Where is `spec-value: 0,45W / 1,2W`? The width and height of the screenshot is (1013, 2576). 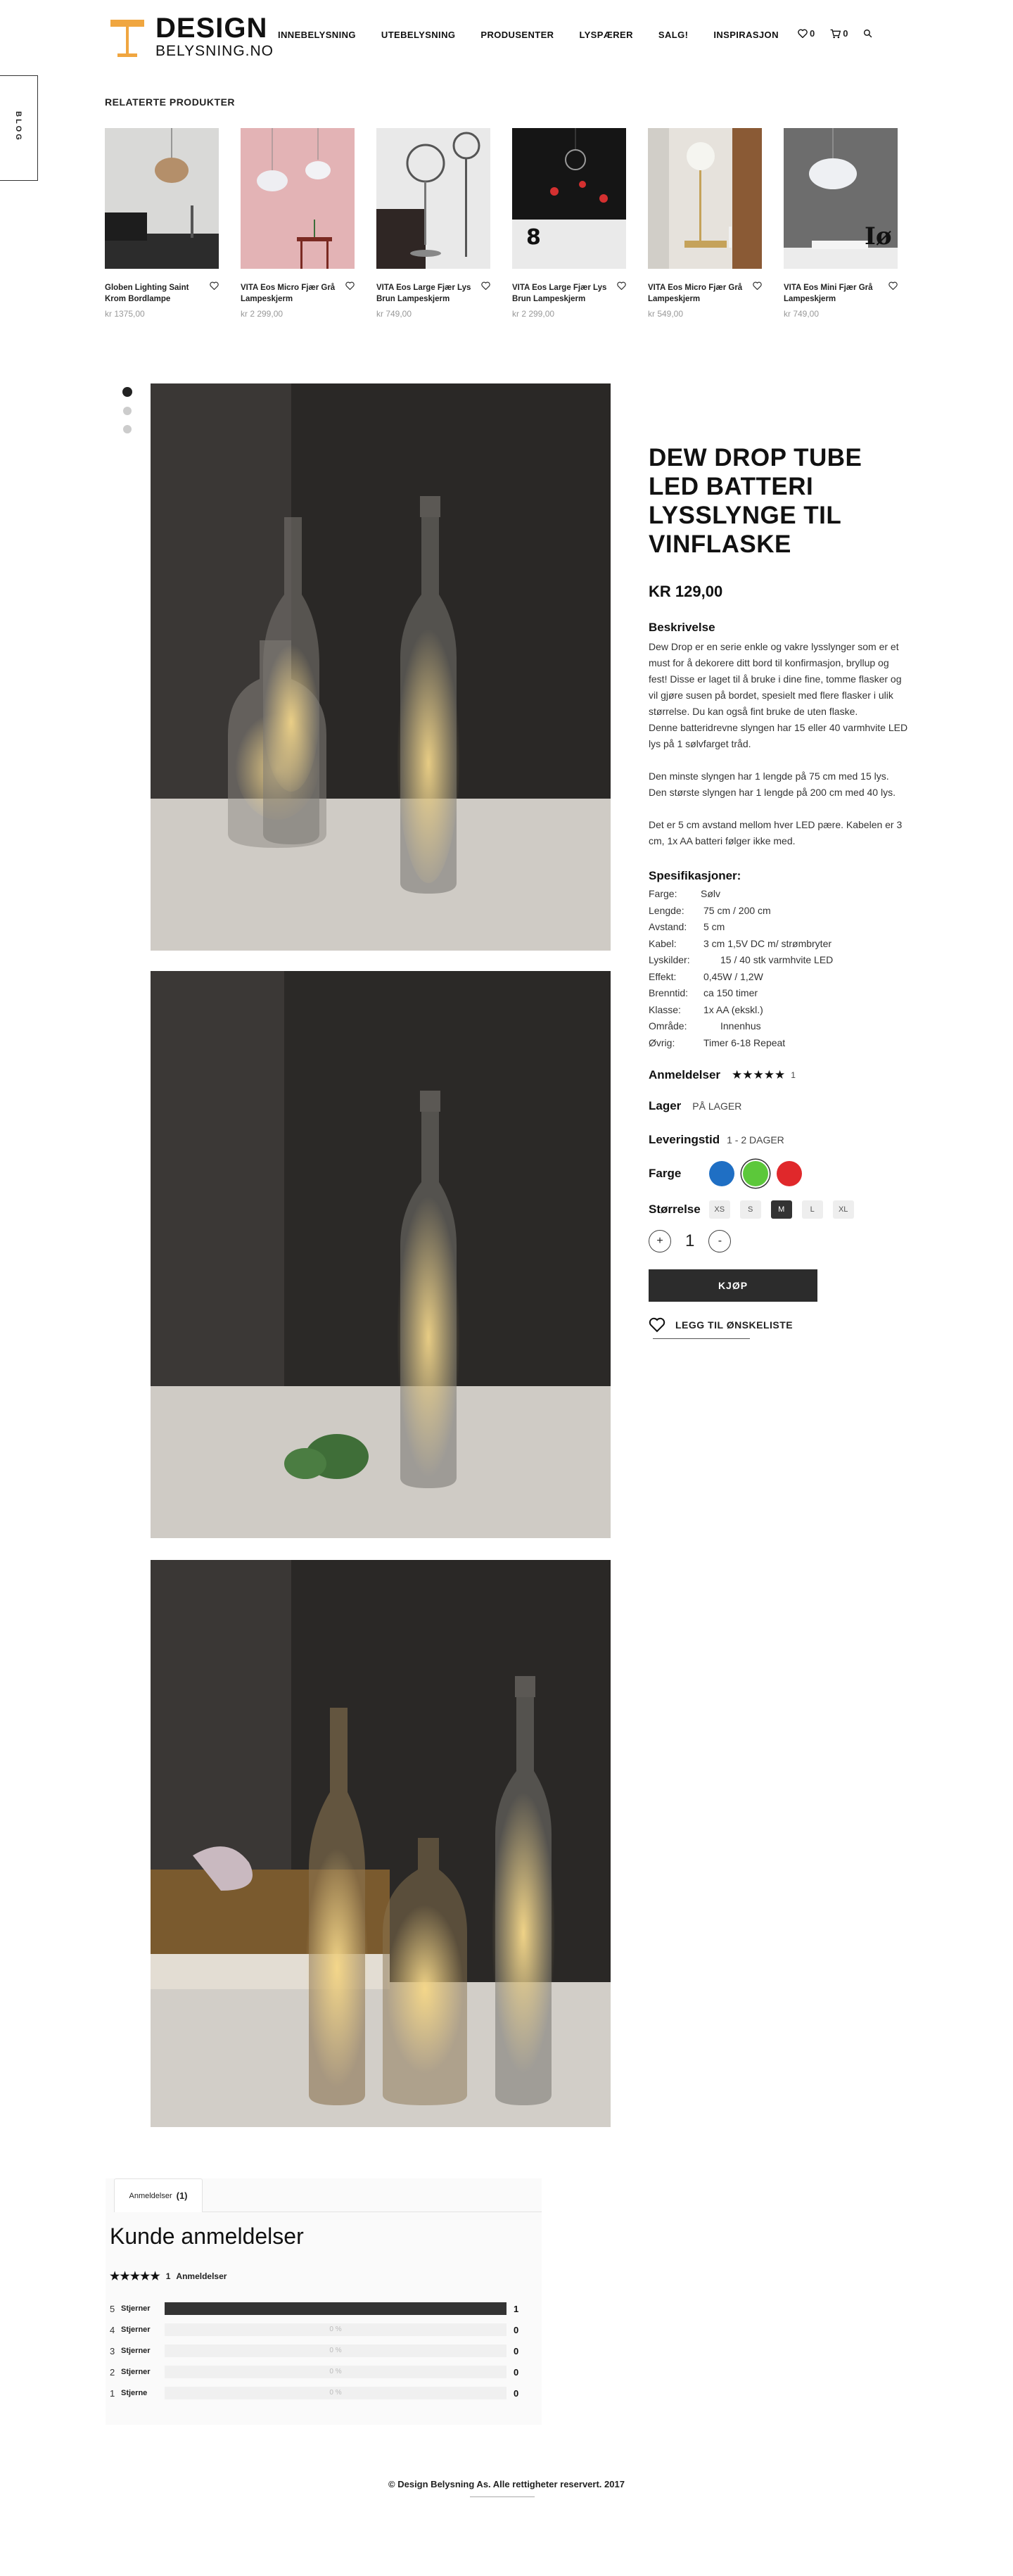
spec-value: 0,45W / 1,2W is located at coordinates (733, 976).